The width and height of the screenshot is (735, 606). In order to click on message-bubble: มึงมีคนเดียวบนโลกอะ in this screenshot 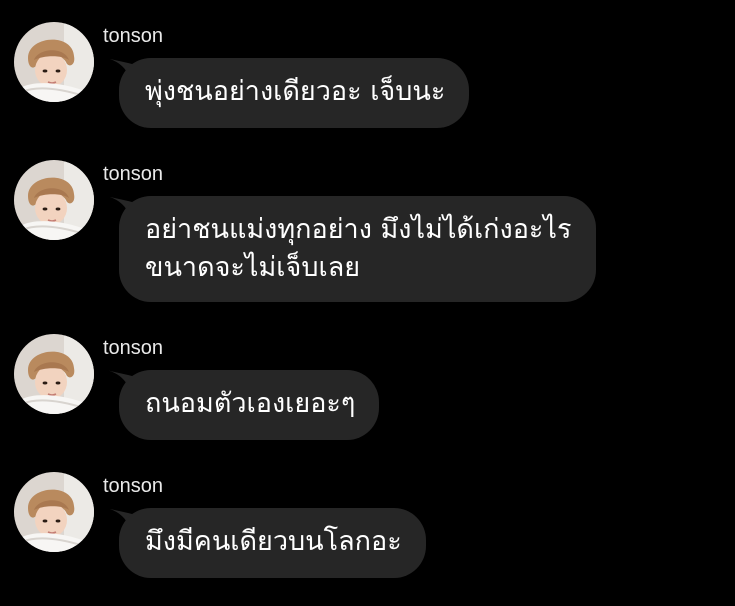, I will do `click(272, 543)`.